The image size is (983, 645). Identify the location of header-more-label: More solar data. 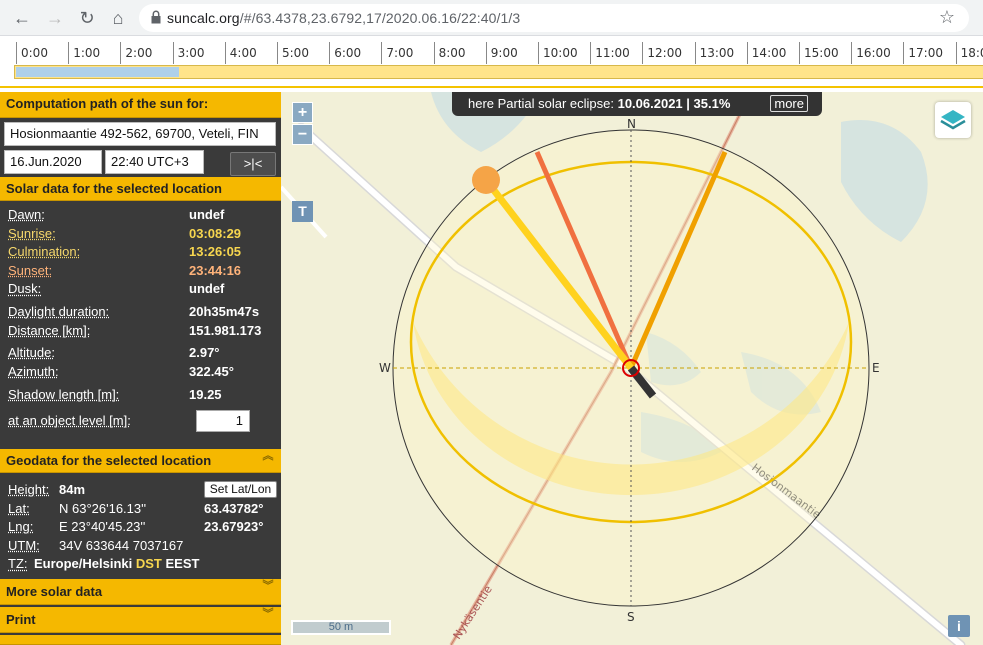
(54, 591).